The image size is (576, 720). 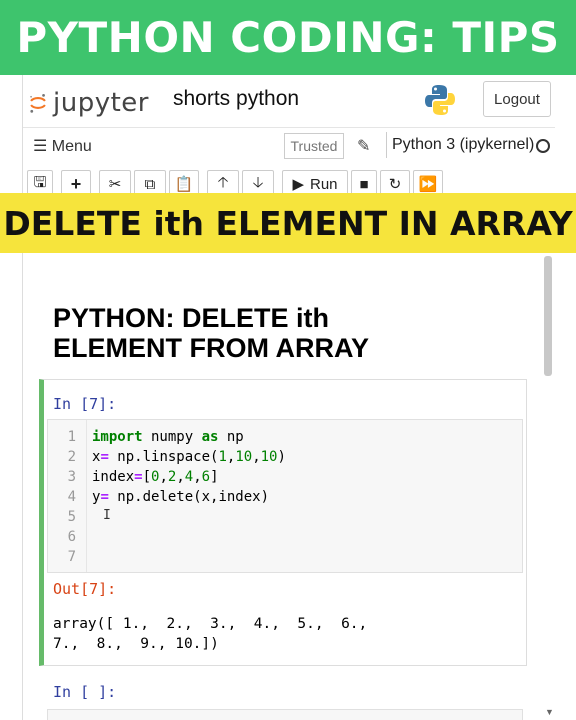 I want to click on markdown-heading: PYTHON: DELETE ith ELEMENT FROM ARRAY, so click(x=293, y=333).